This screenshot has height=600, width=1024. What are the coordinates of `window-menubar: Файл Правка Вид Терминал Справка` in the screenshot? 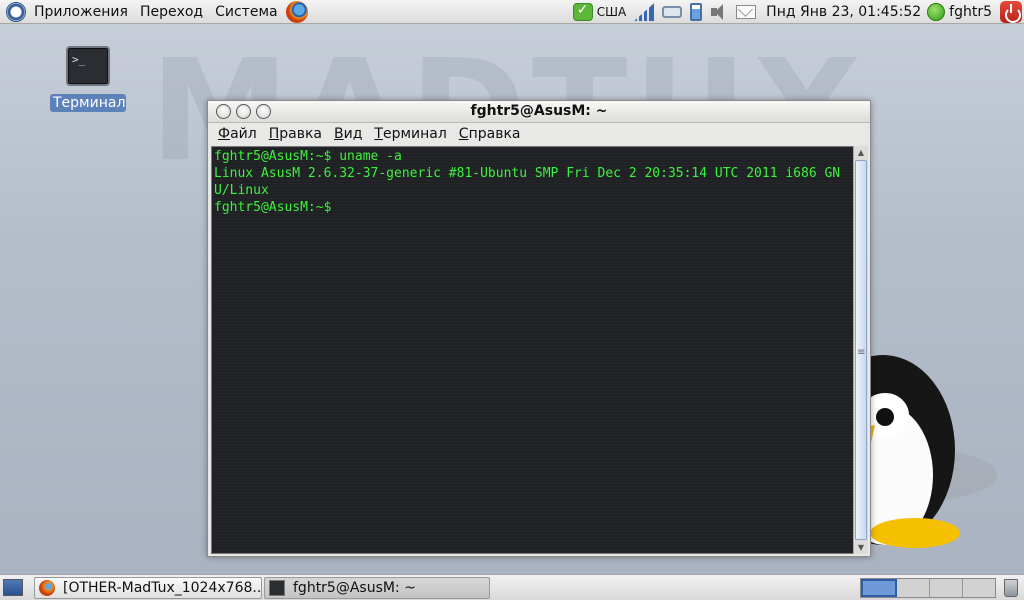 It's located at (539, 134).